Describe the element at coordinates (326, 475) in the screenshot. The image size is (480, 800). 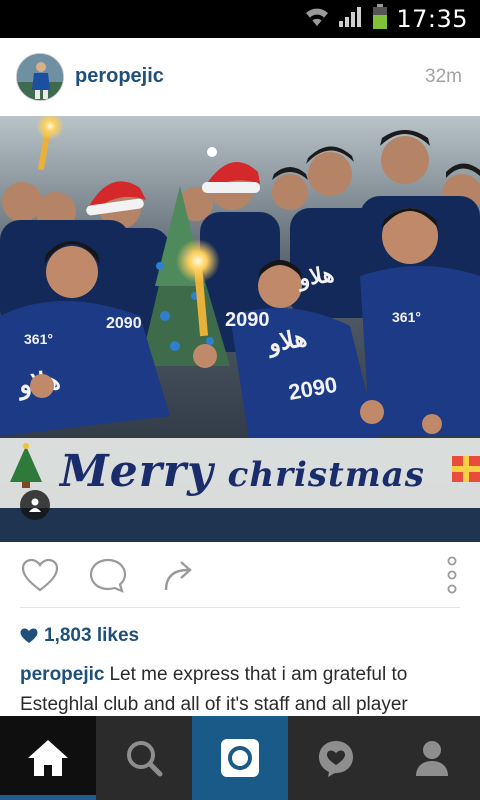
I see `banner-text-christmas: christmas` at that location.